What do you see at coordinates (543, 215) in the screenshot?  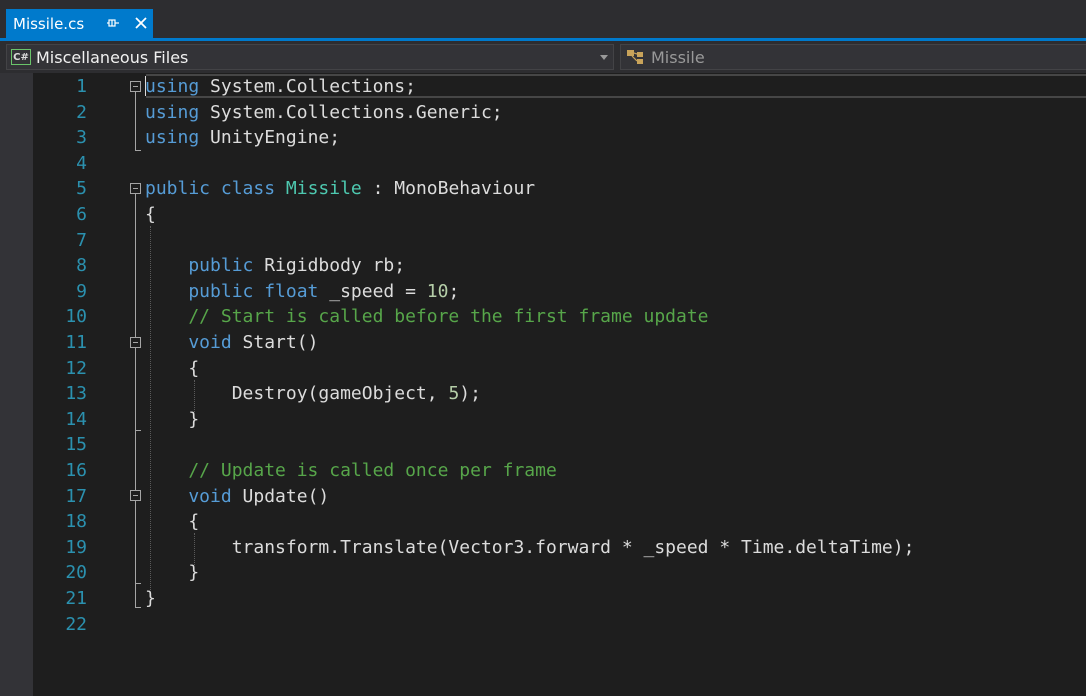 I see `code-line: 6{` at bounding box center [543, 215].